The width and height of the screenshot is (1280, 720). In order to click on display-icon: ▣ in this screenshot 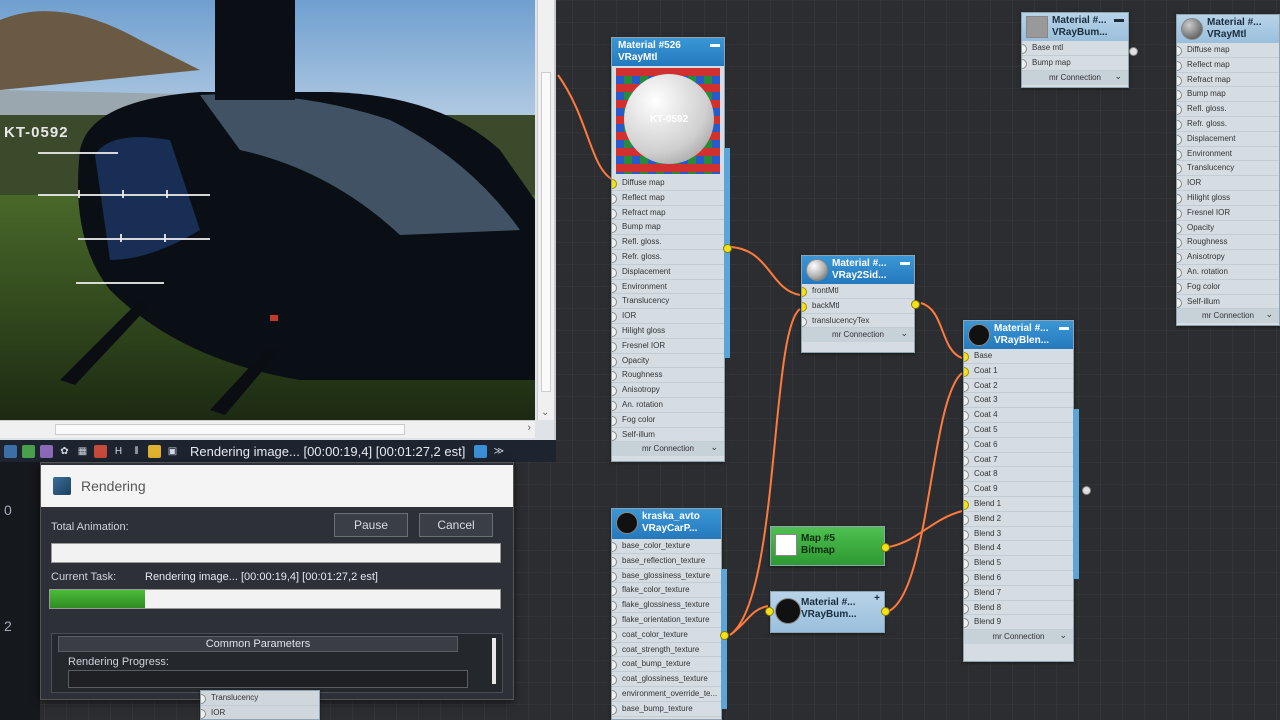, I will do `click(172, 451)`.